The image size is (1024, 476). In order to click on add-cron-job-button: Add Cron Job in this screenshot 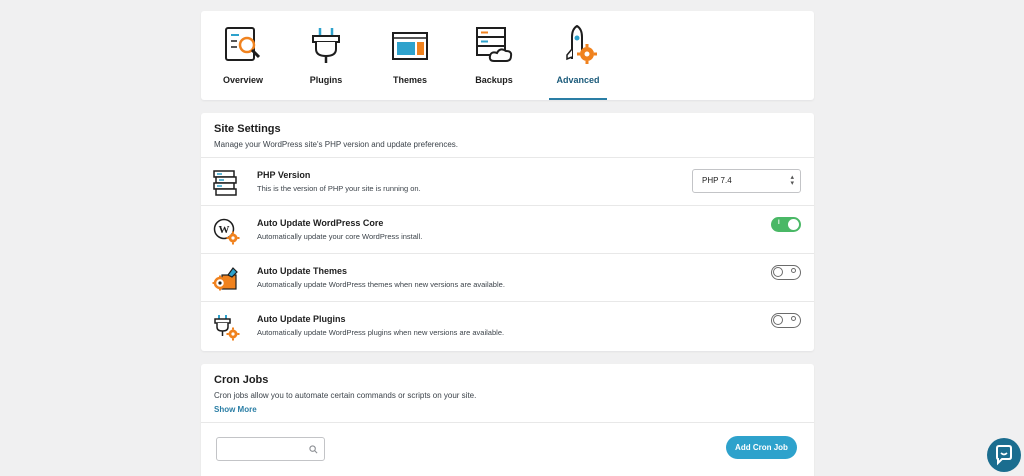, I will do `click(761, 447)`.